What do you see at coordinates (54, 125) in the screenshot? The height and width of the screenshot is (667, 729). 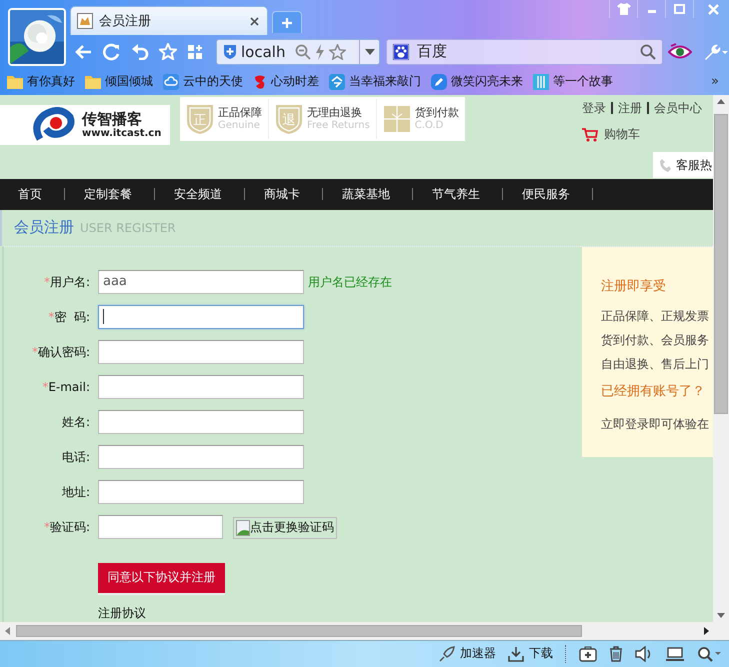 I see `logo-icon` at bounding box center [54, 125].